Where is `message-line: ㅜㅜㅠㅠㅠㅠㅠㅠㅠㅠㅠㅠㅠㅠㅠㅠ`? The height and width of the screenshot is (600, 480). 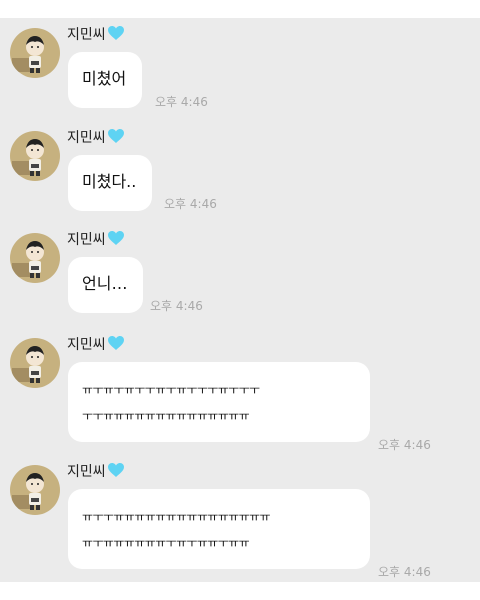
message-line: ㅜㅜㅠㅠㅠㅠㅠㅠㅠㅠㅠㅠㅠㅠㅠㅠ is located at coordinates (166, 416).